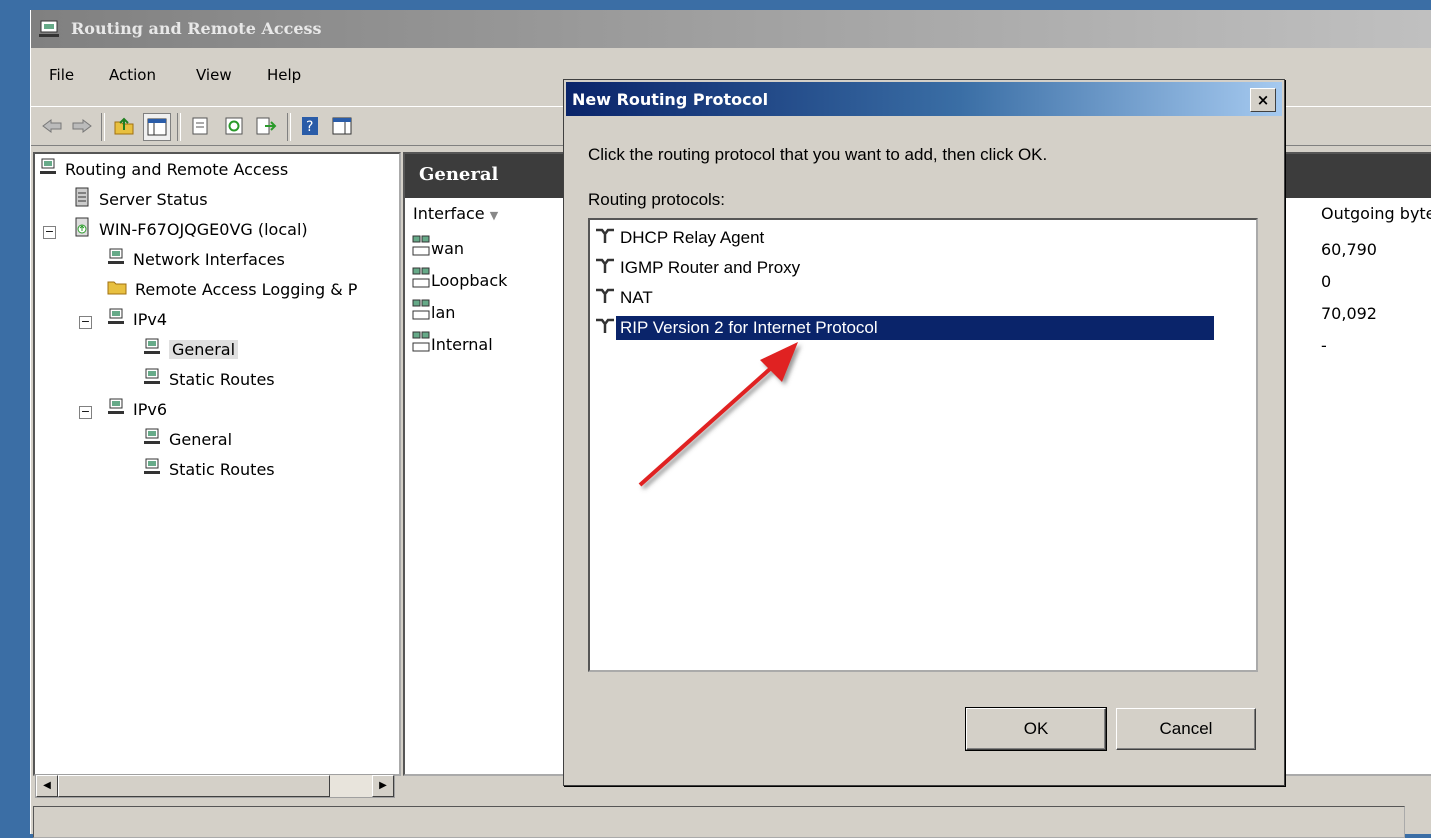 The height and width of the screenshot is (838, 1431). What do you see at coordinates (1349, 249) in the screenshot?
I see `outgoing-bytes: 60,790` at bounding box center [1349, 249].